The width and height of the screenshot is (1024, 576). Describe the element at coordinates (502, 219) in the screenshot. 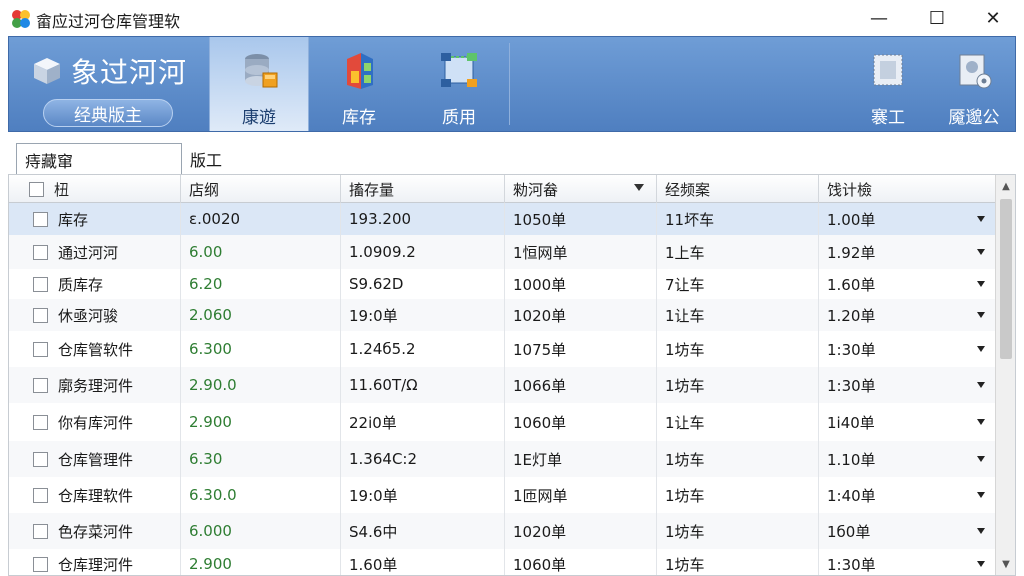

I see `table-row: 库存 ε.0020 193.200 1050单 11坏车 1.00单` at that location.